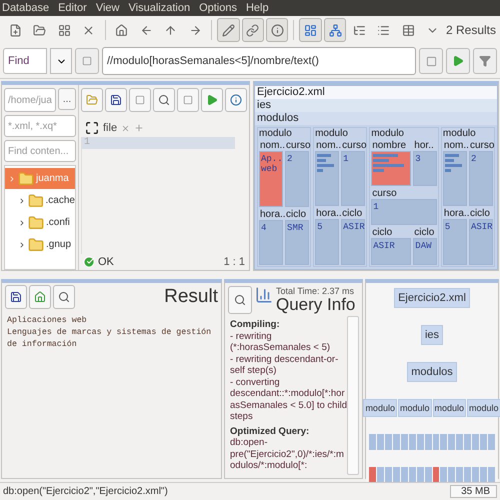  What do you see at coordinates (285, 365) in the screenshot?
I see `info-line: - rewriting descendant-or-self step(s)` at bounding box center [285, 365].